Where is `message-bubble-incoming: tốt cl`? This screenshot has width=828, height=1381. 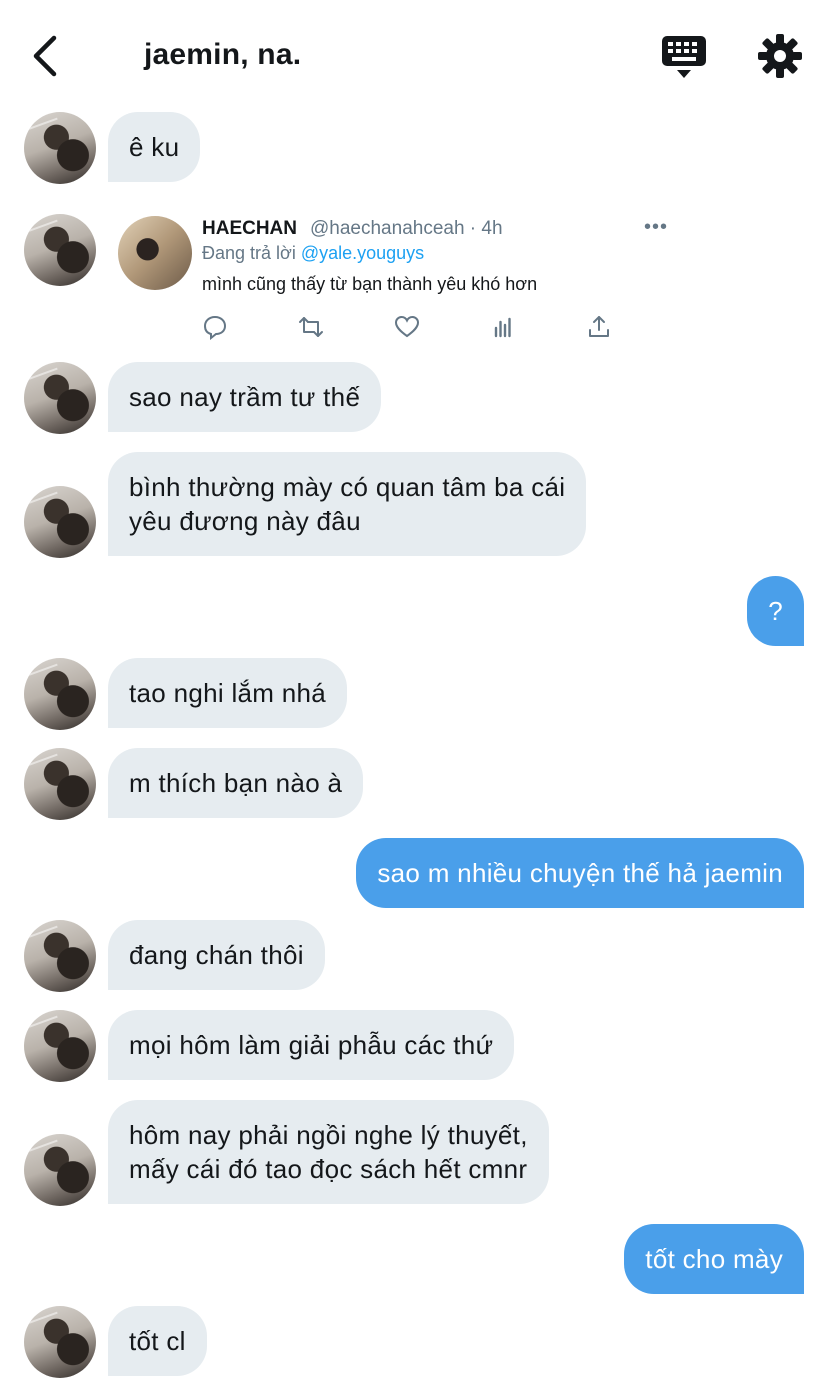 message-bubble-incoming: tốt cl is located at coordinates (157, 1341).